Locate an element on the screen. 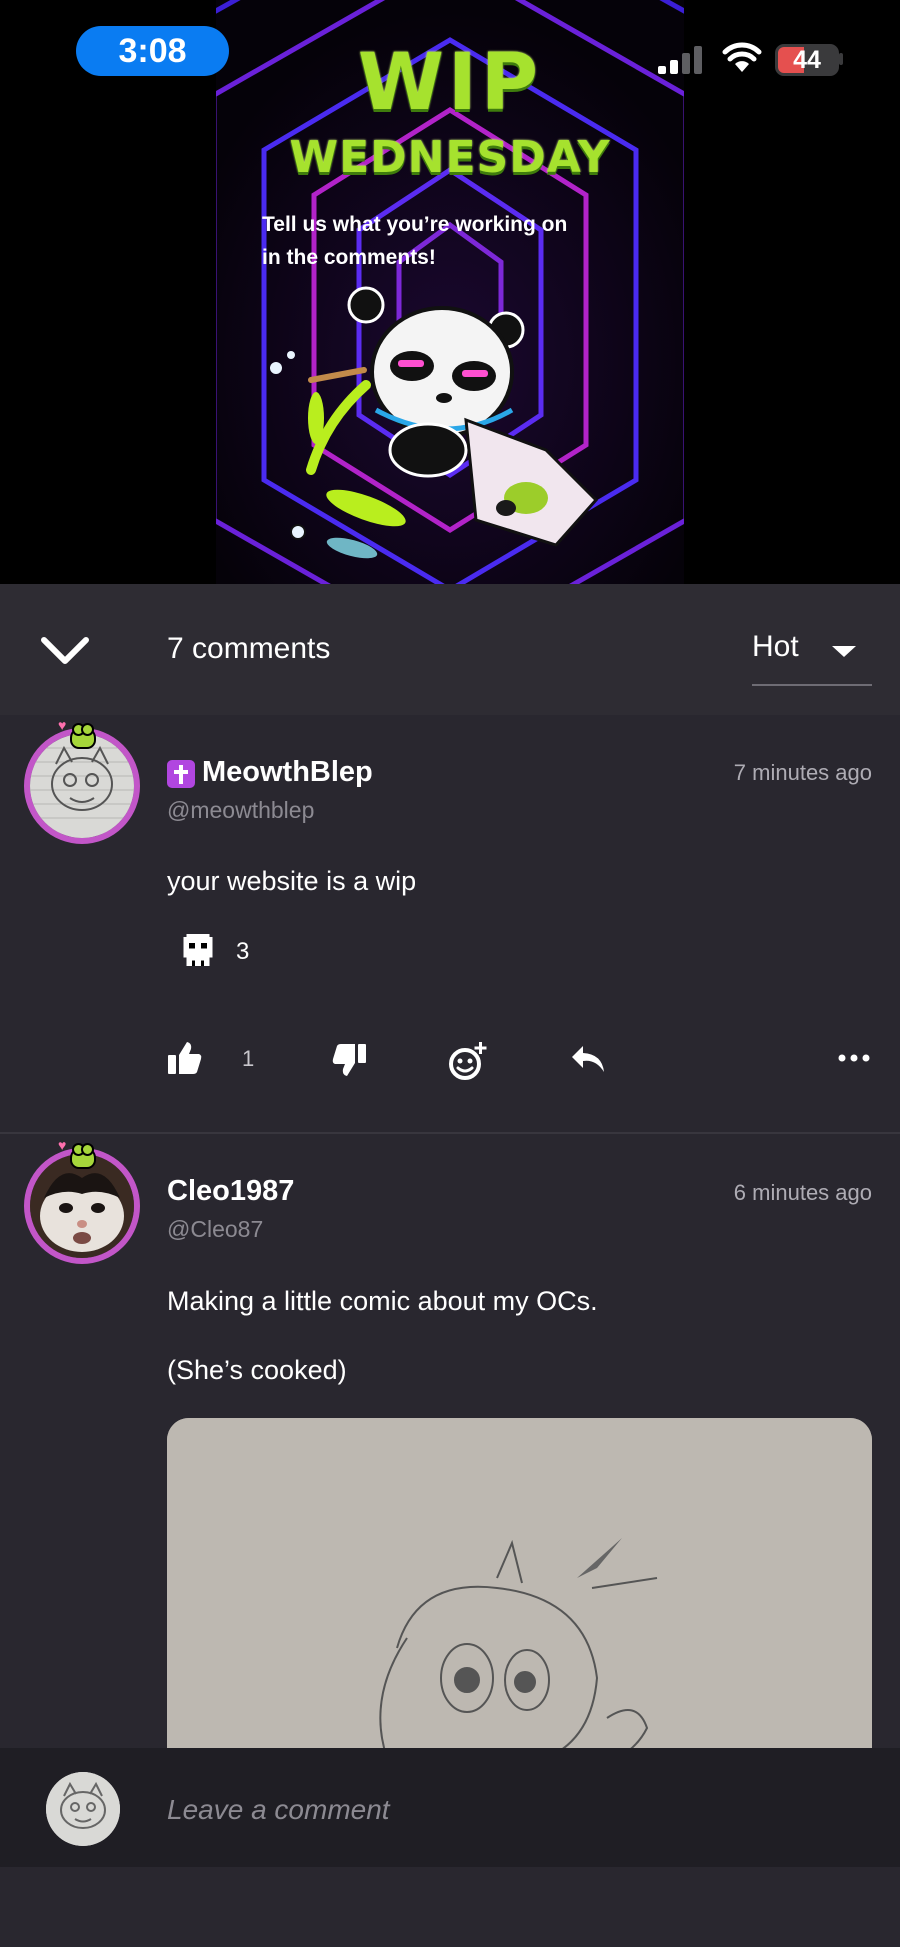 This screenshot has height=1947, width=900. thumbs-down-icon is located at coordinates (349, 1060).